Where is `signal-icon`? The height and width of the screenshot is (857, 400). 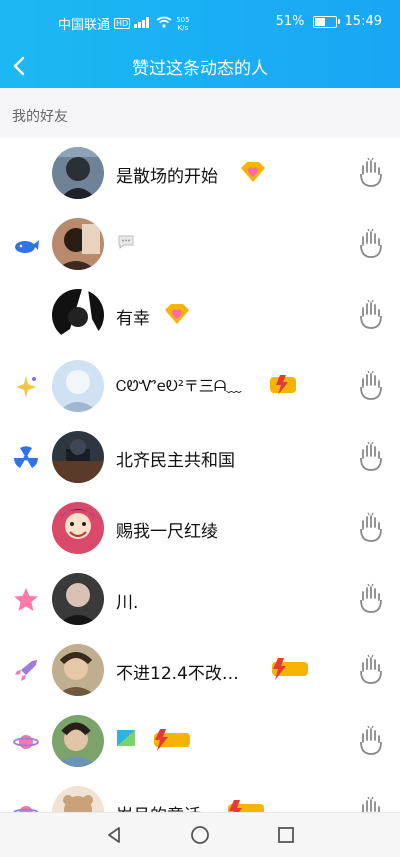 signal-icon is located at coordinates (143, 24).